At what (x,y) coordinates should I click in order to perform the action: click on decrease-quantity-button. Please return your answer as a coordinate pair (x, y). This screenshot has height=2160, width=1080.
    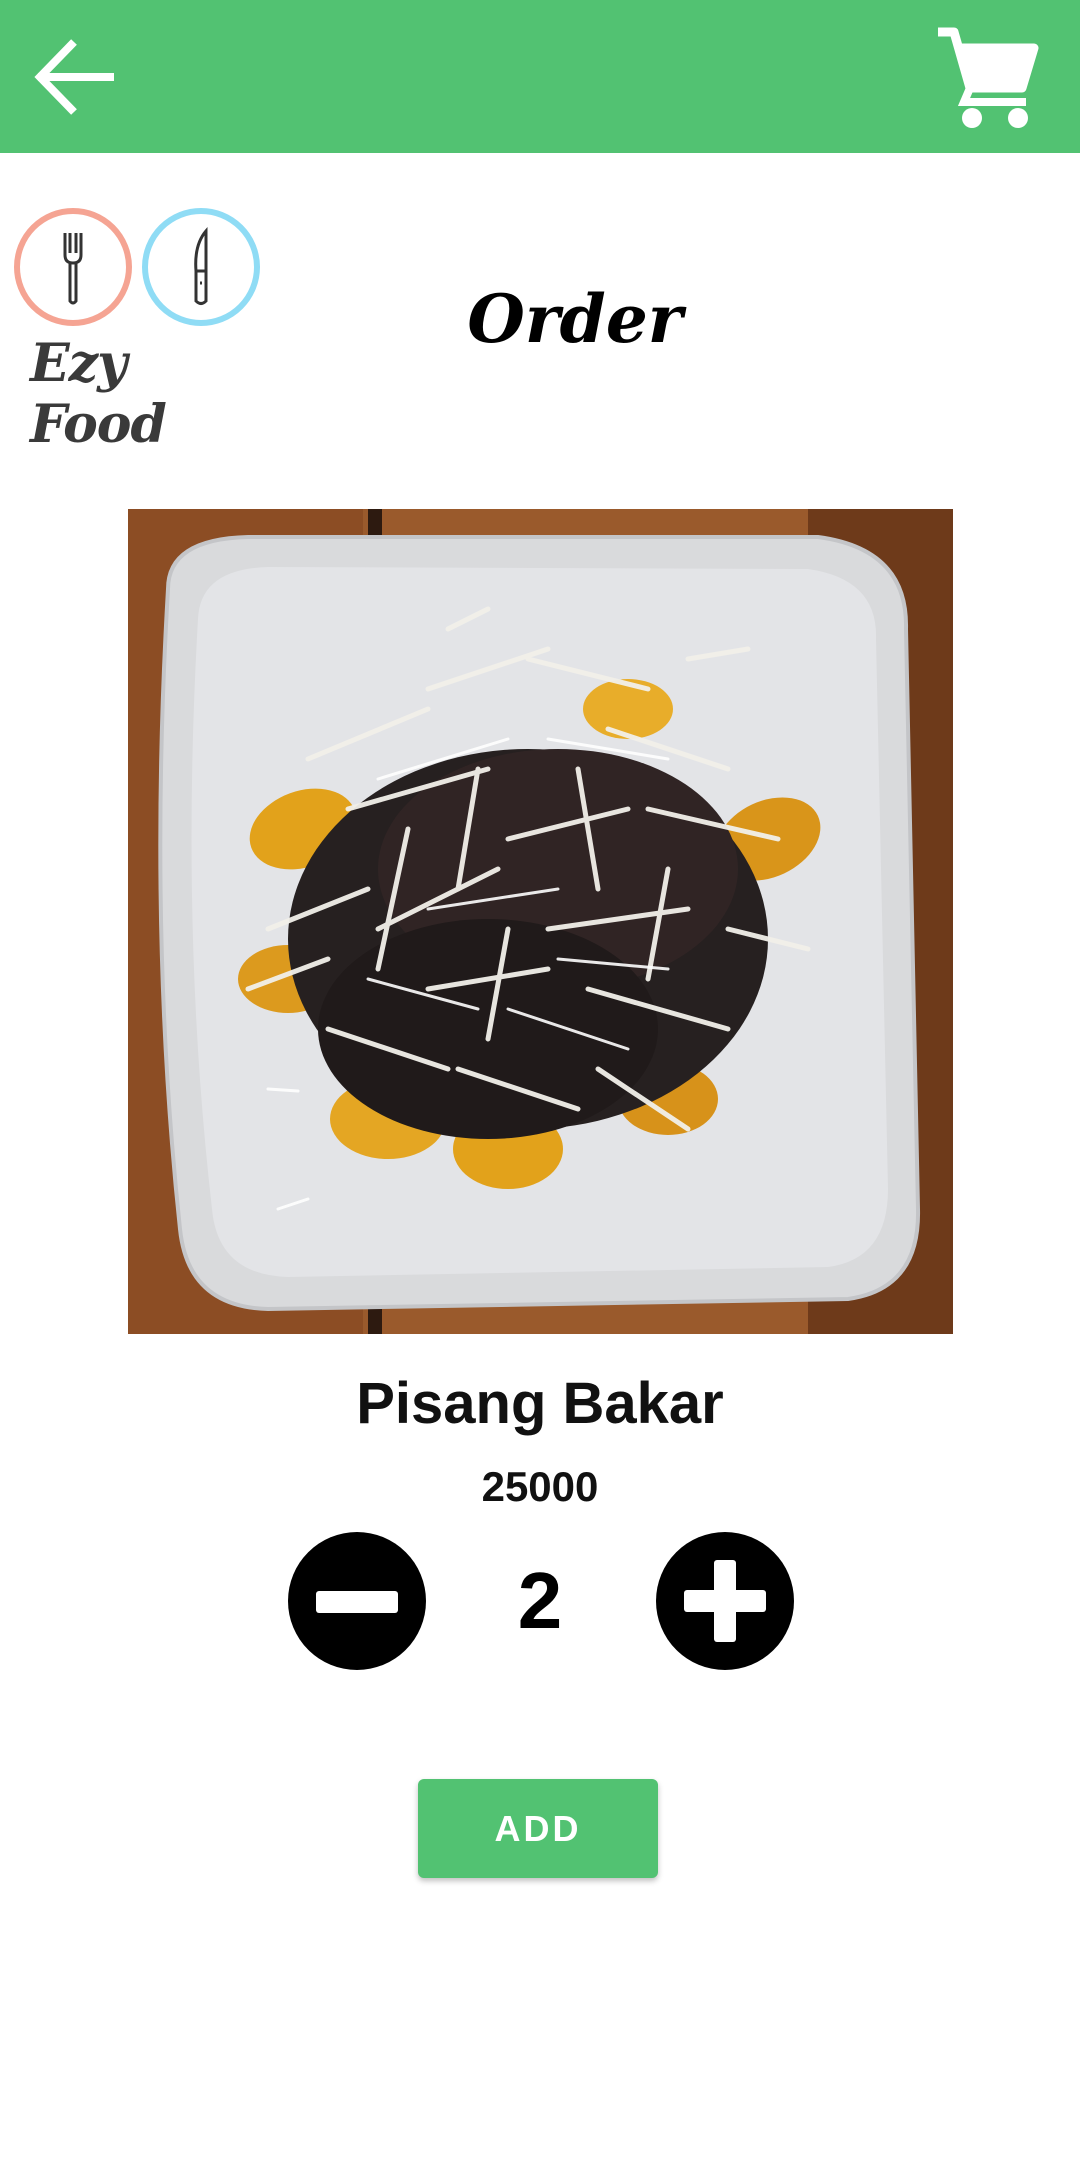
    Looking at the image, I should click on (357, 1601).